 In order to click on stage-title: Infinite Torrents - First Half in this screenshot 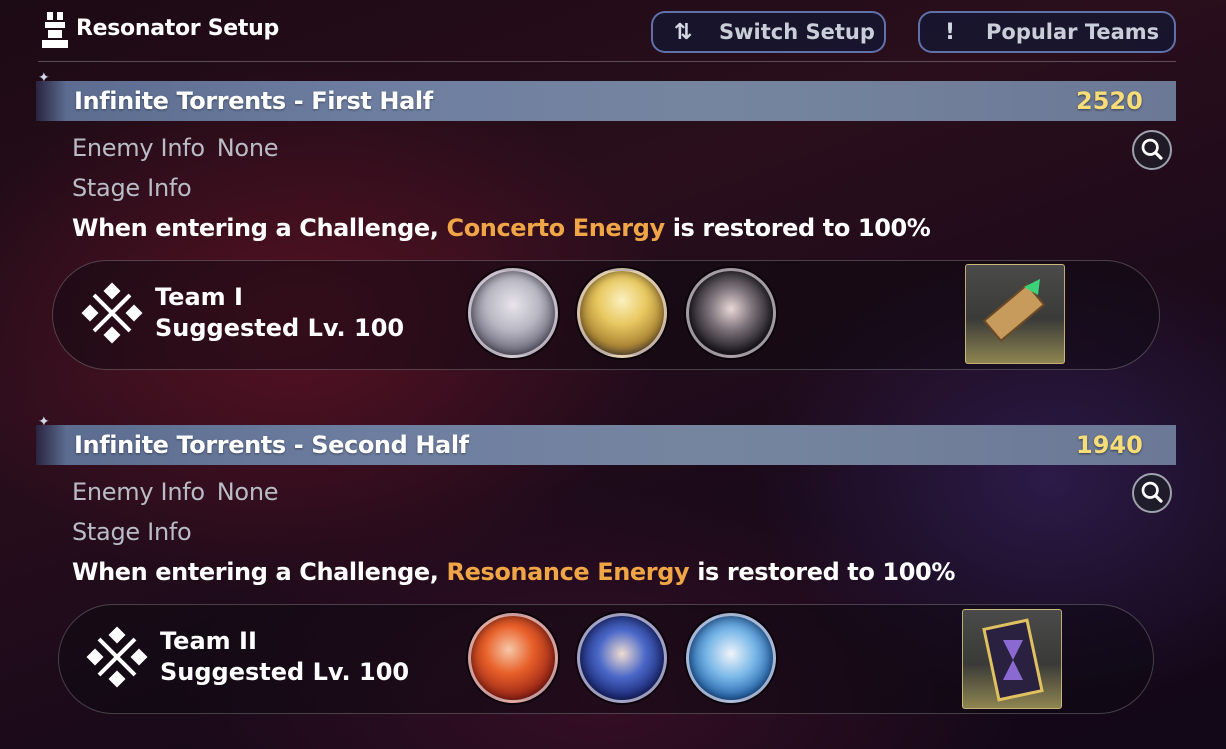, I will do `click(253, 101)`.